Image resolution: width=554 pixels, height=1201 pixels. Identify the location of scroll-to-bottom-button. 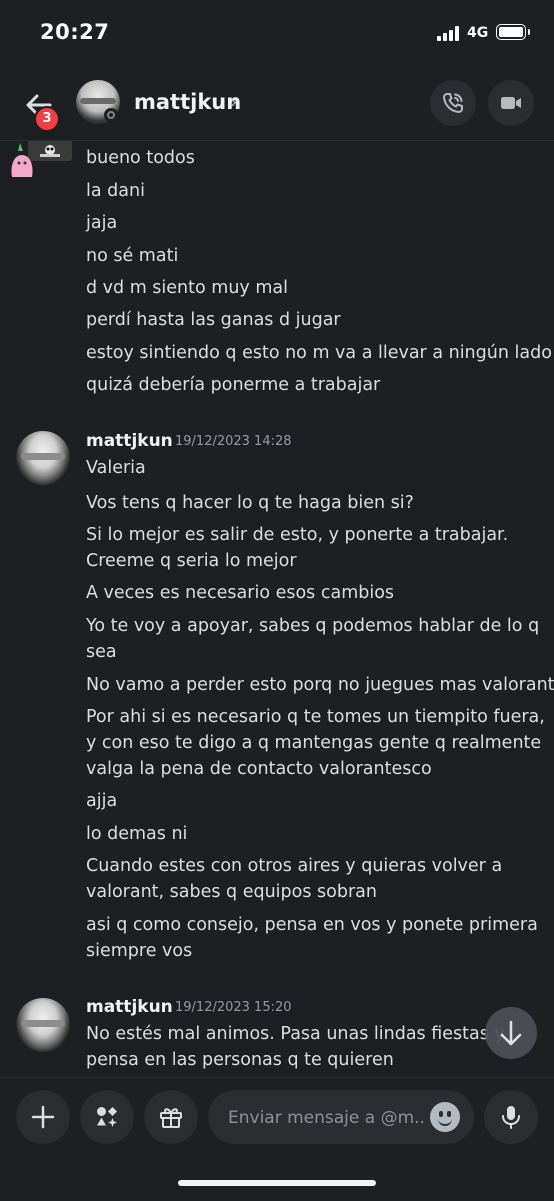
(511, 1033).